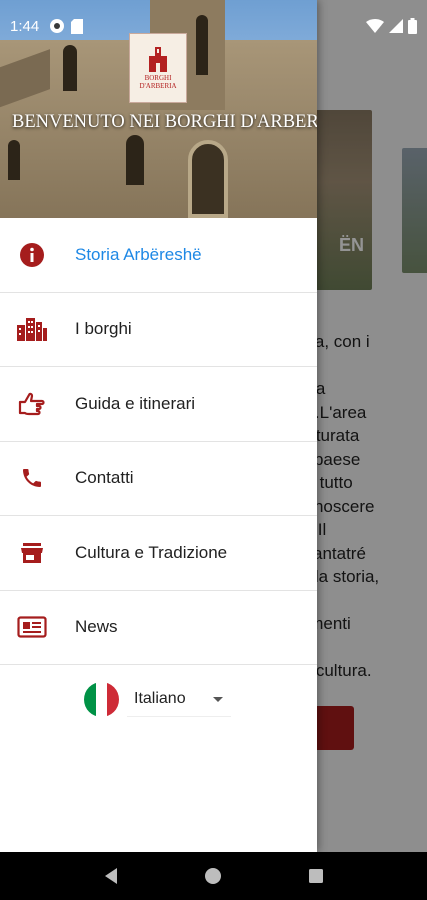 The image size is (427, 900). Describe the element at coordinates (412, 26) in the screenshot. I see `battery-icon` at that location.